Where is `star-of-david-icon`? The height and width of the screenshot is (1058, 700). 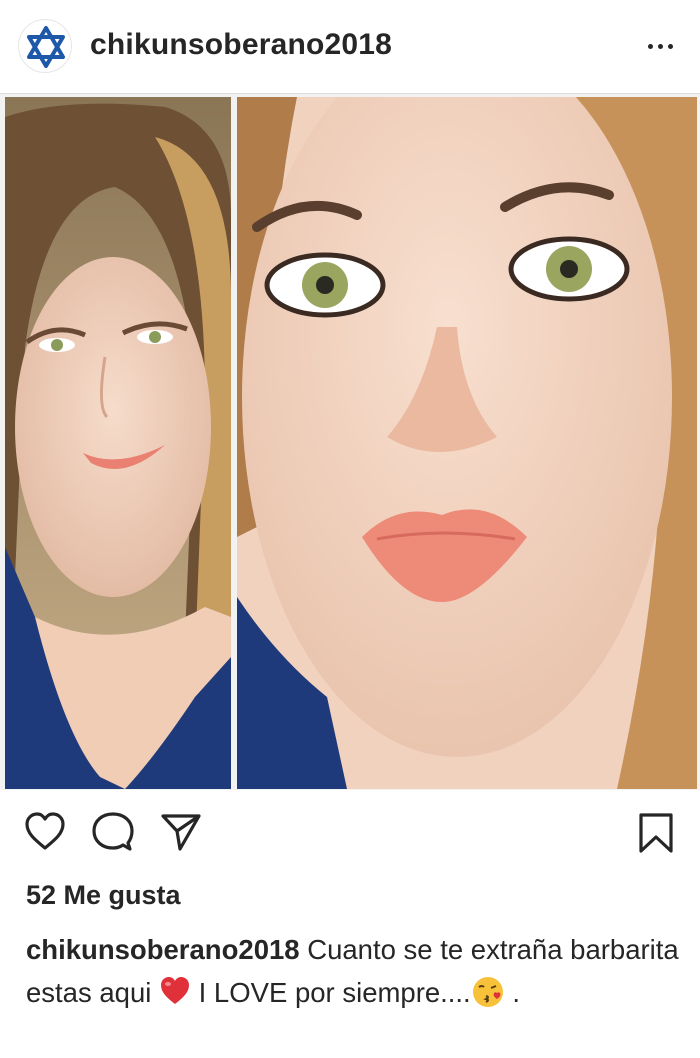
star-of-david-icon is located at coordinates (46, 47).